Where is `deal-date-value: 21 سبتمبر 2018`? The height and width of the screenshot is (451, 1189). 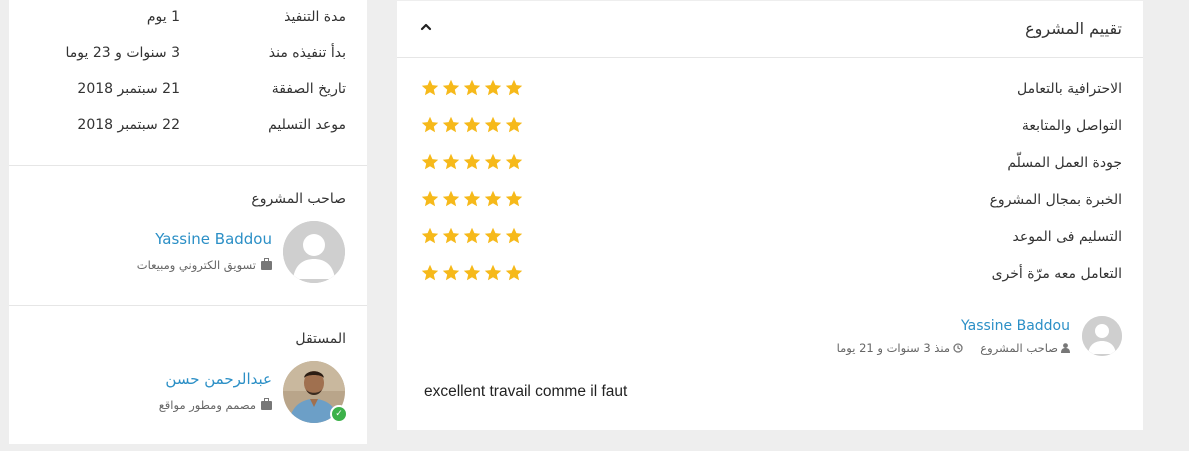
deal-date-value: 21 سبتمبر 2018 is located at coordinates (128, 89).